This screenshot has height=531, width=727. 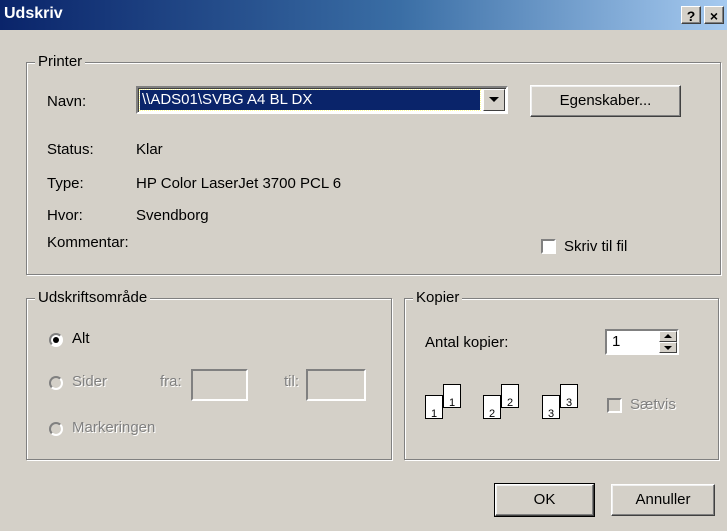 I want to click on printer-name-dropdown: \\ADS01\SVBG A4 BL DX, so click(x=322, y=100).